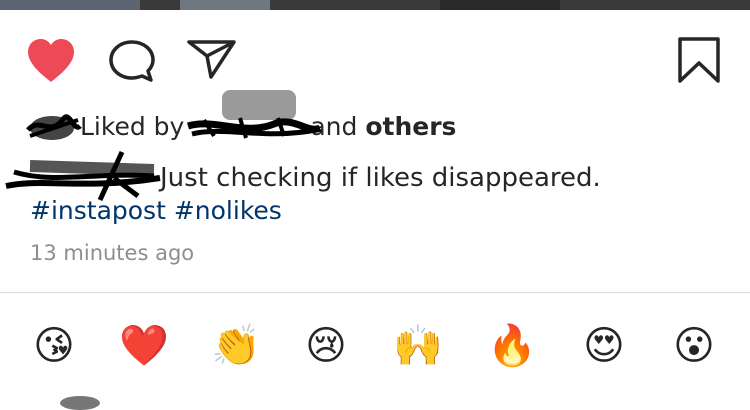 The image size is (750, 410). I want to click on divider, so click(375, 292).